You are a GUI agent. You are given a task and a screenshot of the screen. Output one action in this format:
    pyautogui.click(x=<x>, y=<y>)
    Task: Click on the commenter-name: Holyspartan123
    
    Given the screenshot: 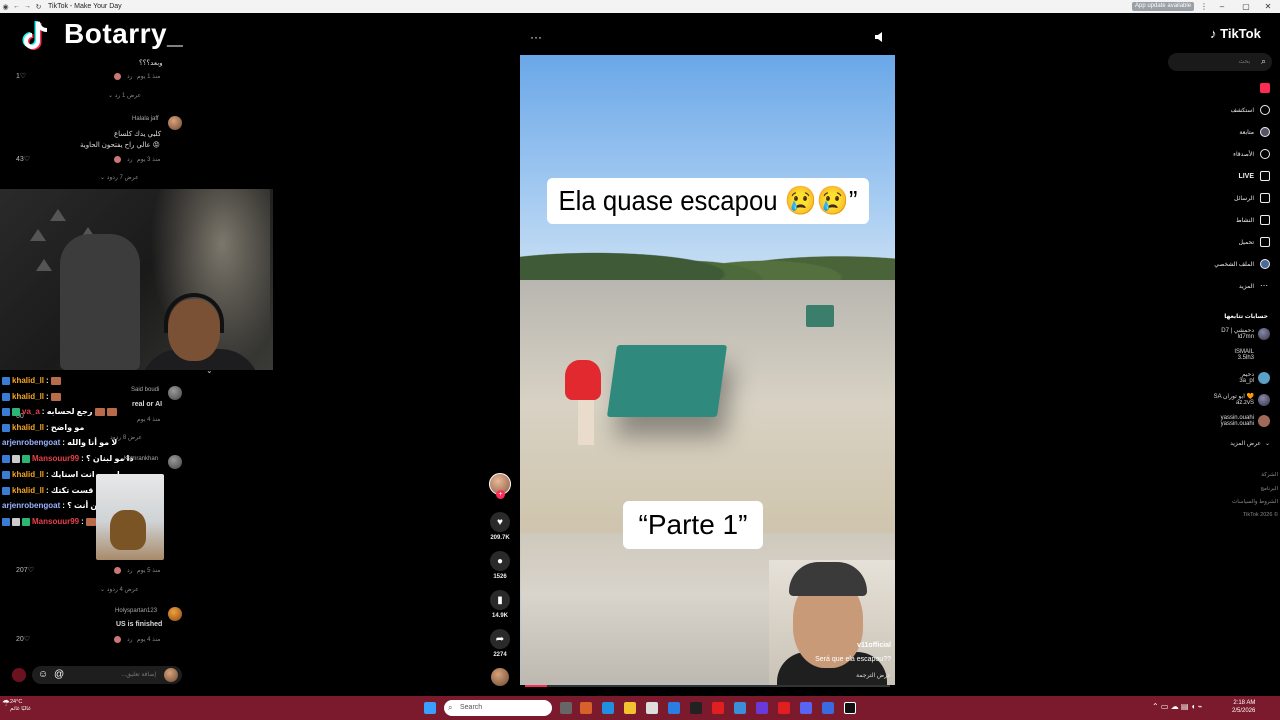 What is the action you would take?
    pyautogui.click(x=136, y=611)
    